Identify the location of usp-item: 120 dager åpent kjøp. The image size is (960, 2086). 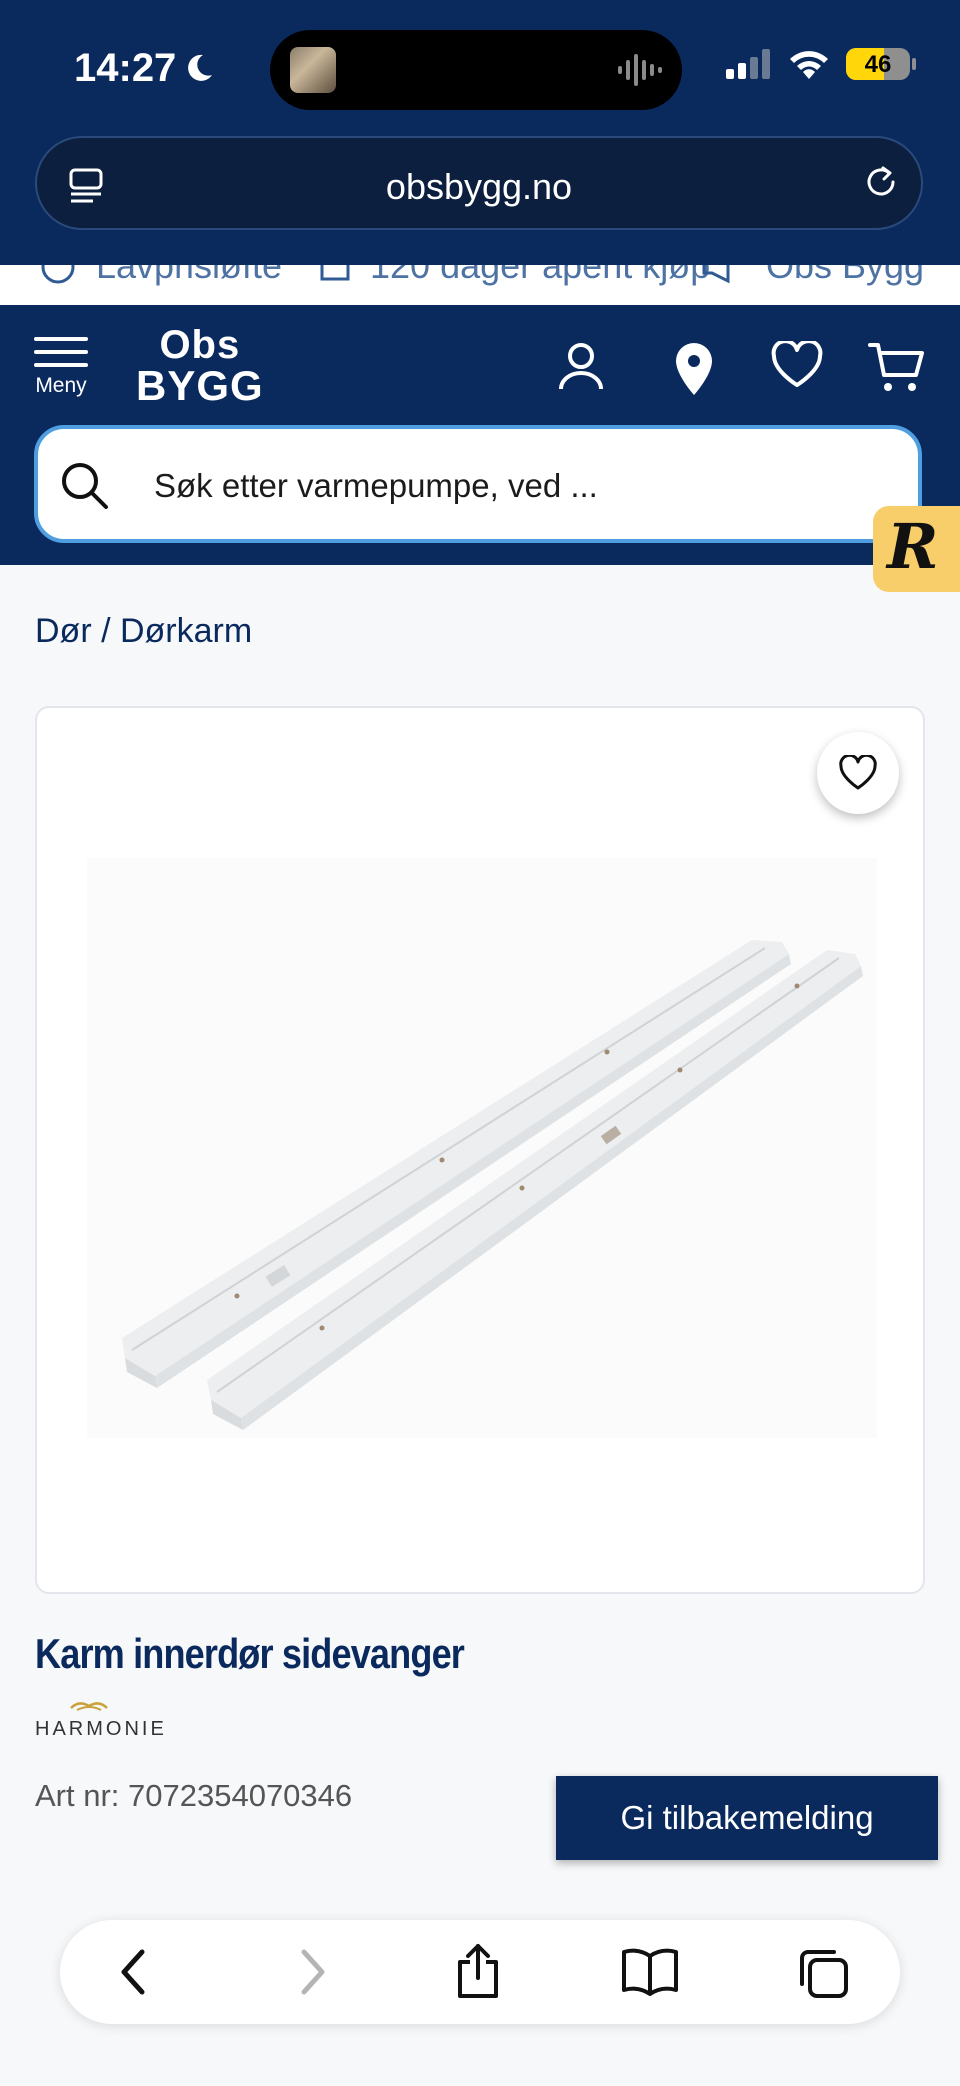
(540, 275).